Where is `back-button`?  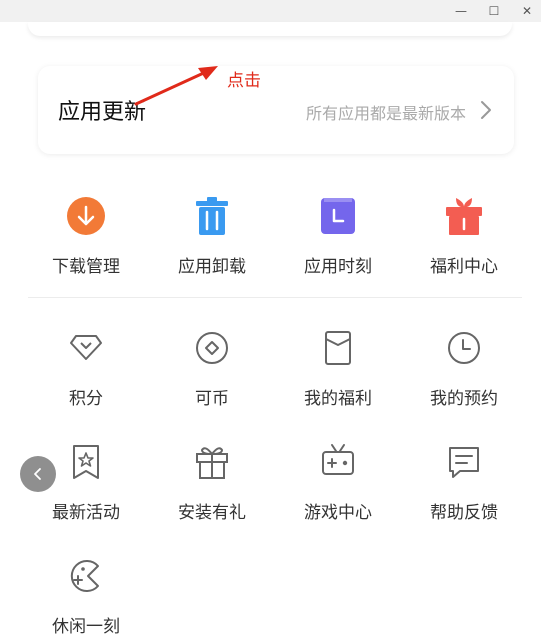
back-button is located at coordinates (38, 474).